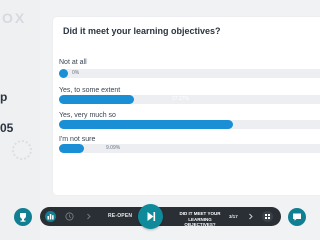 This screenshot has width=320, height=240. Describe the element at coordinates (233, 216) in the screenshot. I see `question-counter: 3/17` at that location.